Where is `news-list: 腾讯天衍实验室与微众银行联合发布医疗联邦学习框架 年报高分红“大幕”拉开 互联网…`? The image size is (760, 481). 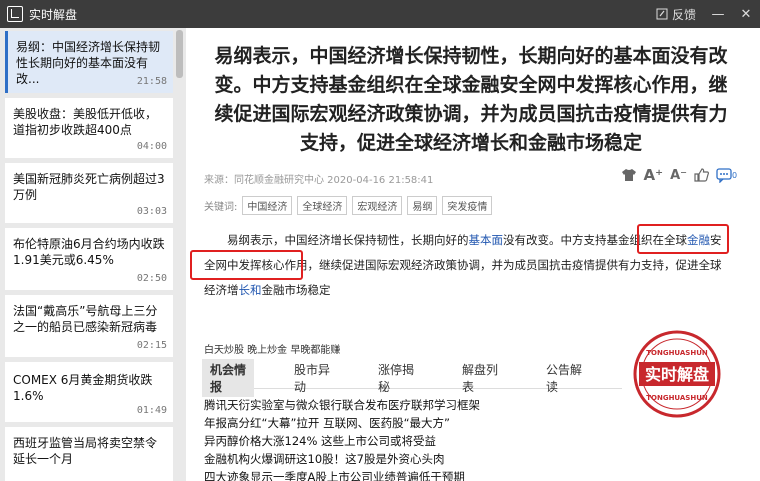 news-list: 腾讯天衍实验室与微众银行联合发布医疗联邦学习框架 年报高分红“大幕”拉开 互联网… is located at coordinates (419, 438).